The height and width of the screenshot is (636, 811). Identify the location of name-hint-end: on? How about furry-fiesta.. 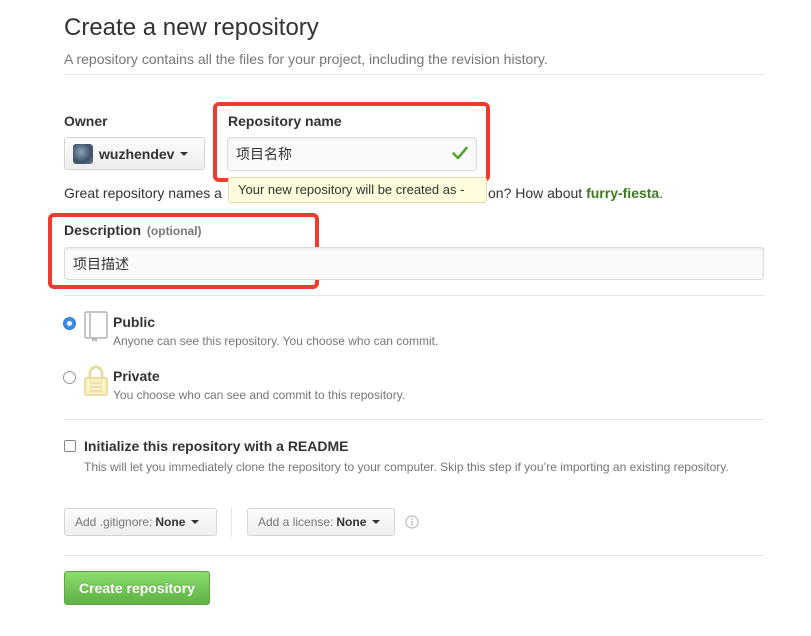
(575, 193).